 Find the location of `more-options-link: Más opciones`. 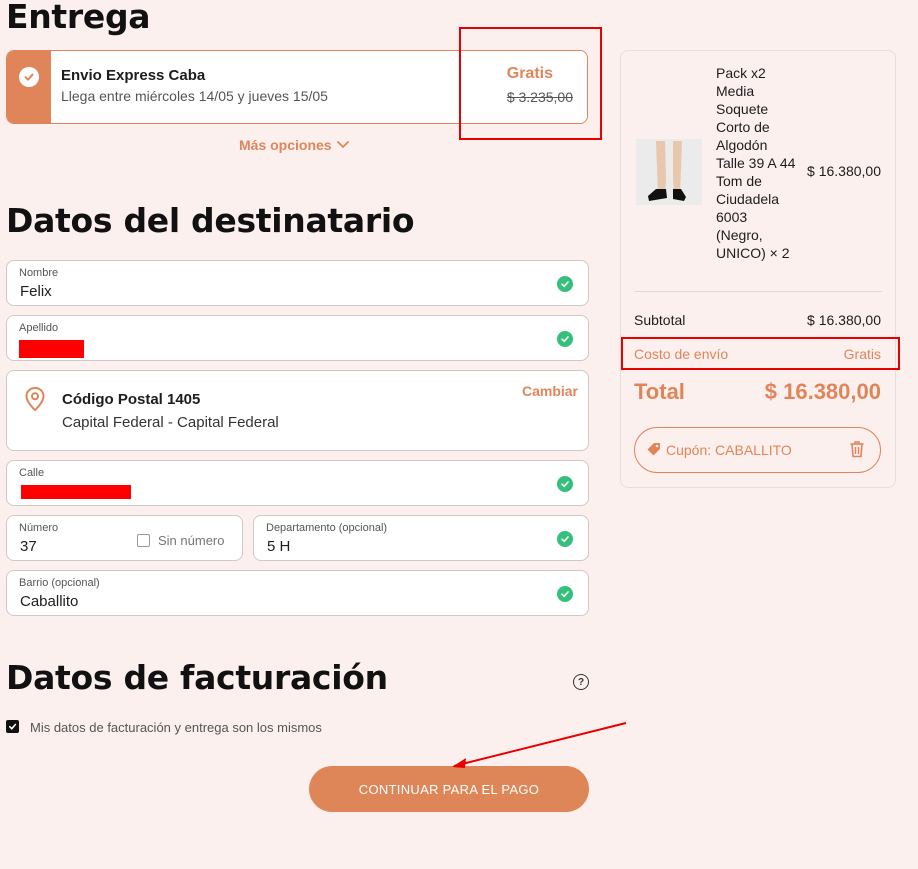

more-options-link: Más opciones is located at coordinates (294, 145).